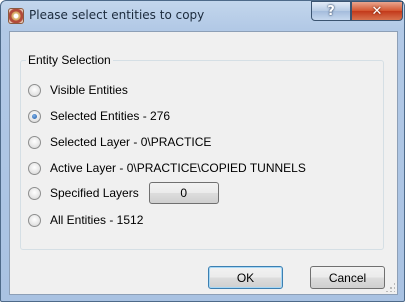  Describe the element at coordinates (110, 116) in the screenshot. I see `radio-label: Selected Entities - 276` at that location.